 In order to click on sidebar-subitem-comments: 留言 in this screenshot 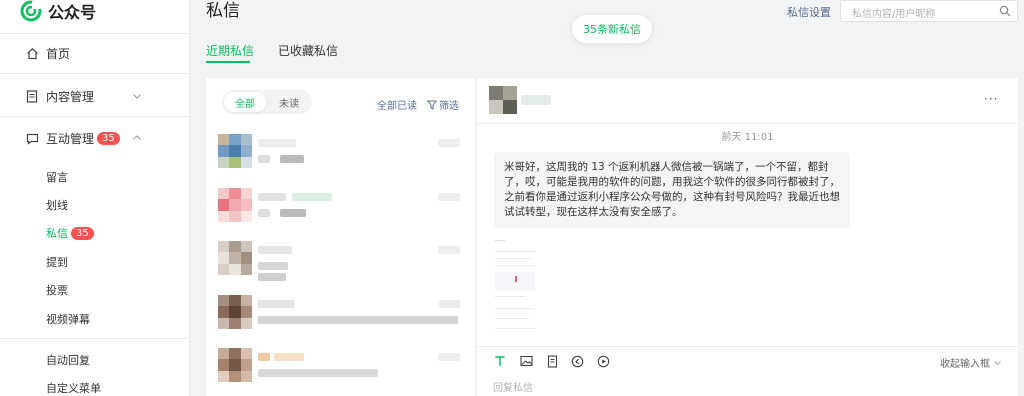, I will do `click(57, 177)`.